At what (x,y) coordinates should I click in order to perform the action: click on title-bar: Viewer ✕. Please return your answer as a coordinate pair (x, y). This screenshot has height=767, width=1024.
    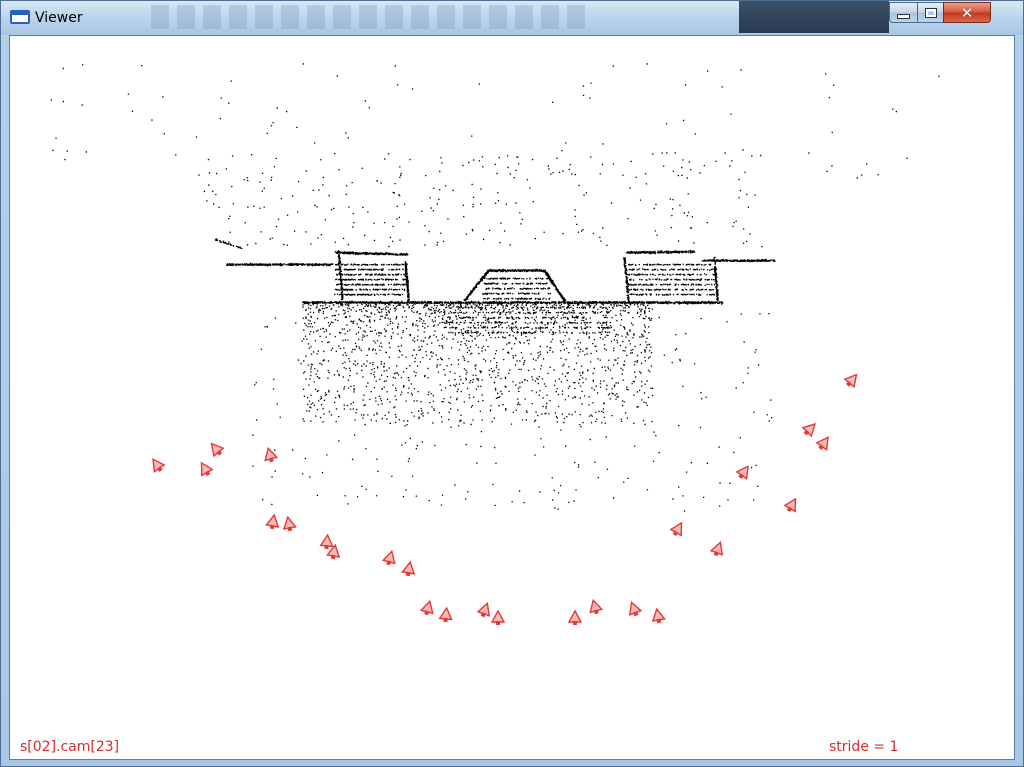
    Looking at the image, I should click on (512, 18).